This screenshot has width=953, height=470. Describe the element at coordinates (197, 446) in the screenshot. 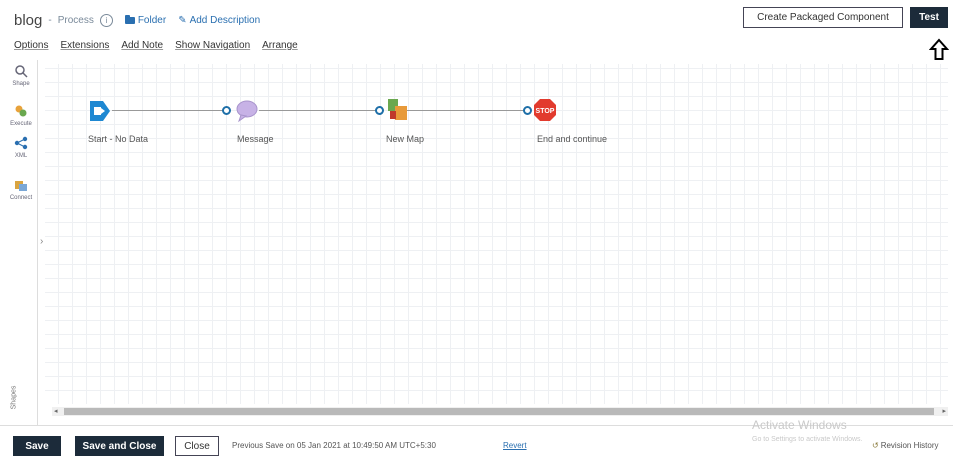

I see `close-button: Close` at that location.